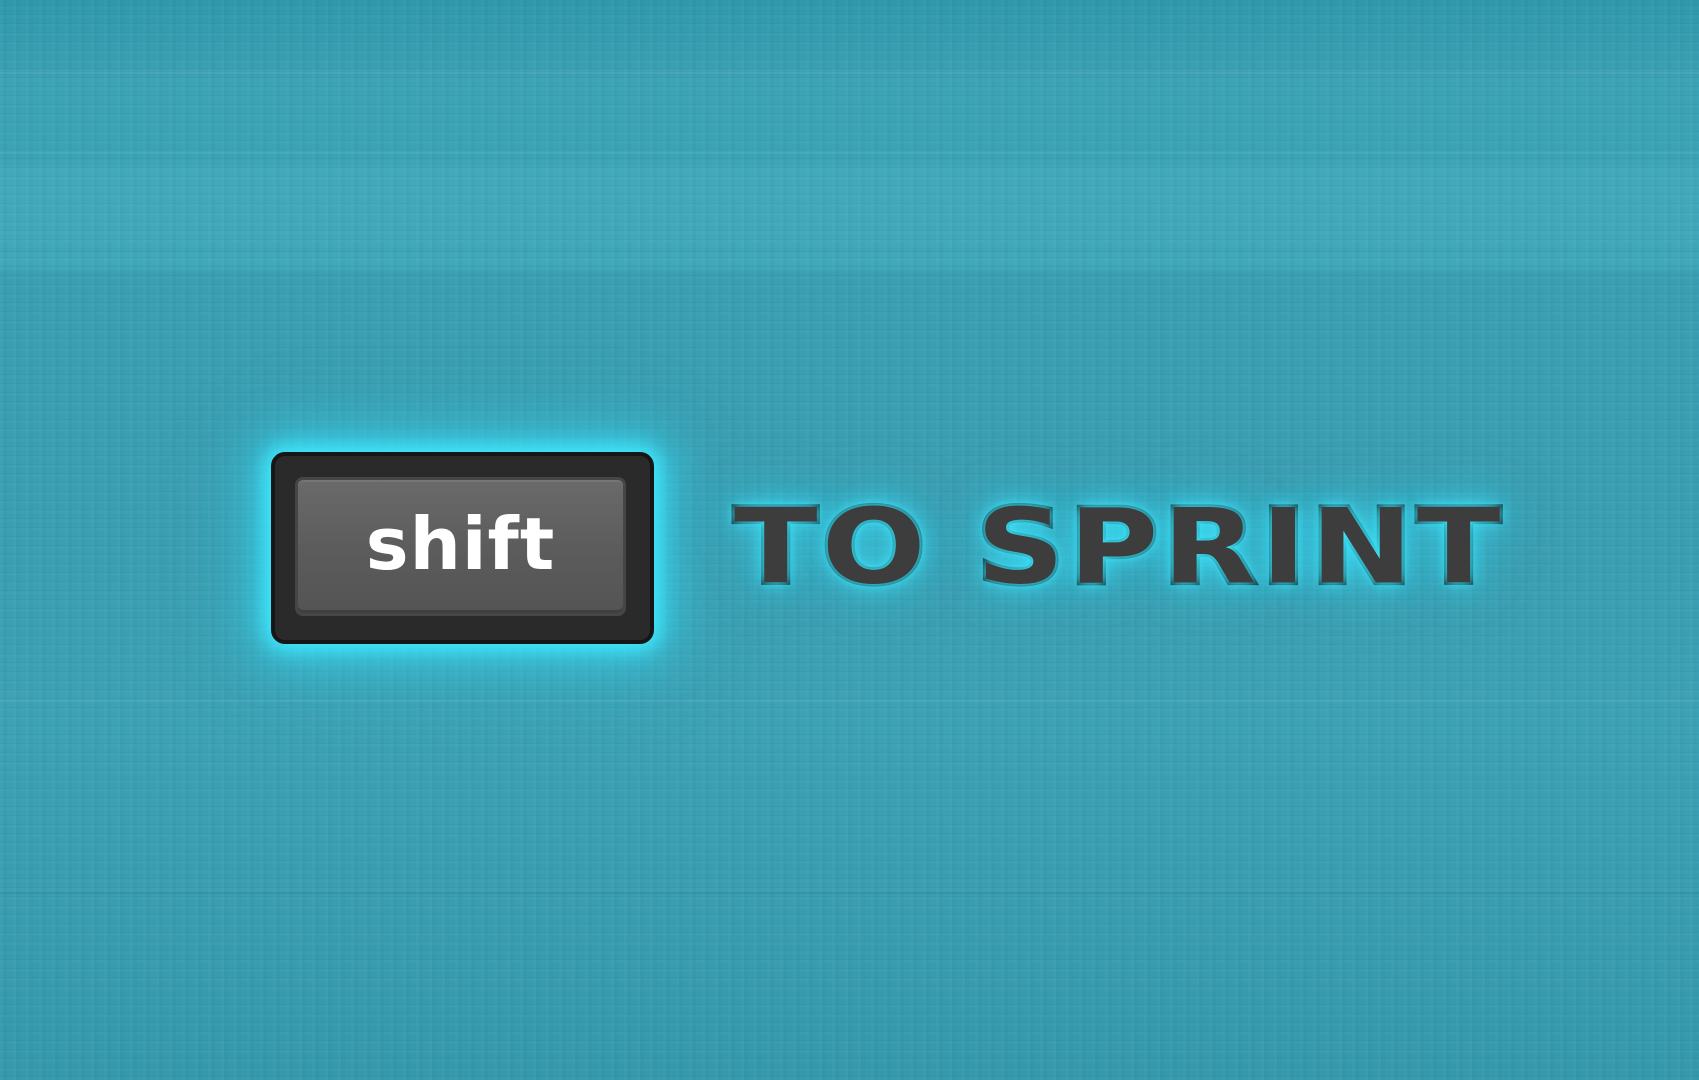 The height and width of the screenshot is (1080, 1699). What do you see at coordinates (1118, 547) in the screenshot?
I see `sprint-action-text: TO SPRINT` at bounding box center [1118, 547].